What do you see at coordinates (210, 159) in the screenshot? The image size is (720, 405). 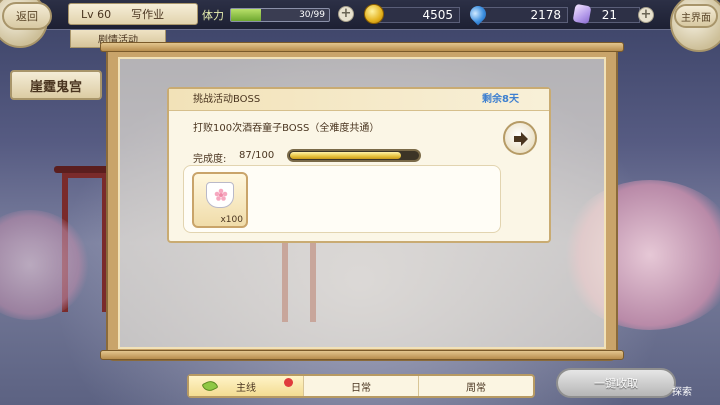 I see `progress-label: 完成度:` at bounding box center [210, 159].